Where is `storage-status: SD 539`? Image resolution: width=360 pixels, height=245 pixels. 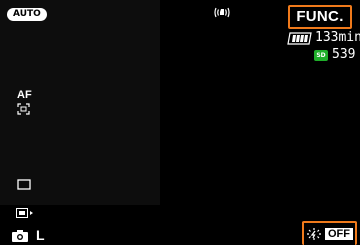
storage-status: SD 539 is located at coordinates (334, 55).